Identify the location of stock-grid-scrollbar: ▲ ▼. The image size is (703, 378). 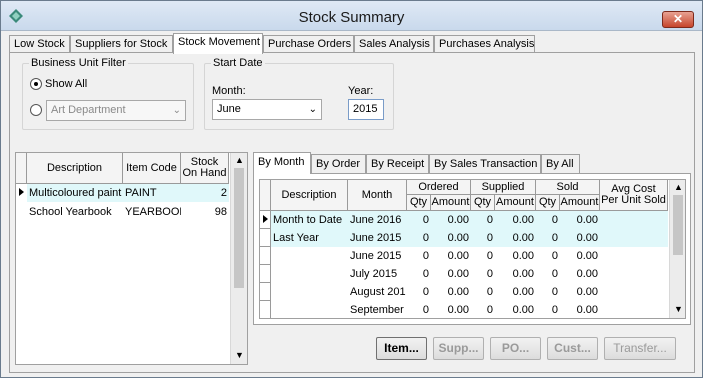
(238, 258).